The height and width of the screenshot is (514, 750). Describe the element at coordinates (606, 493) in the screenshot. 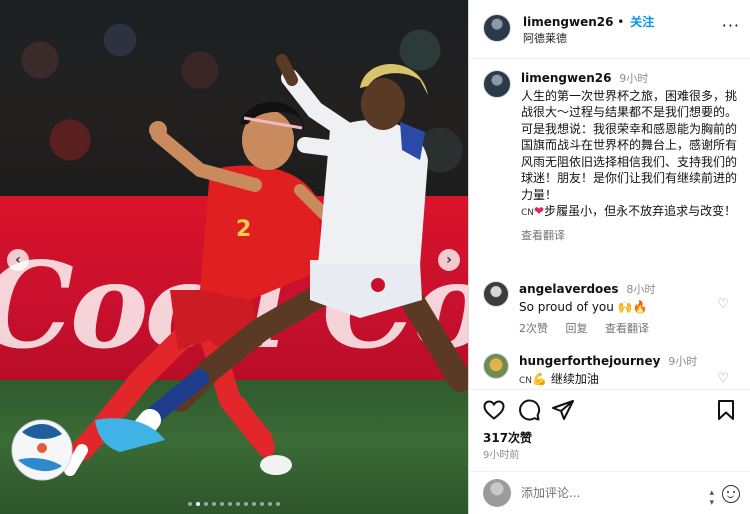

I see `add-comment-input` at that location.